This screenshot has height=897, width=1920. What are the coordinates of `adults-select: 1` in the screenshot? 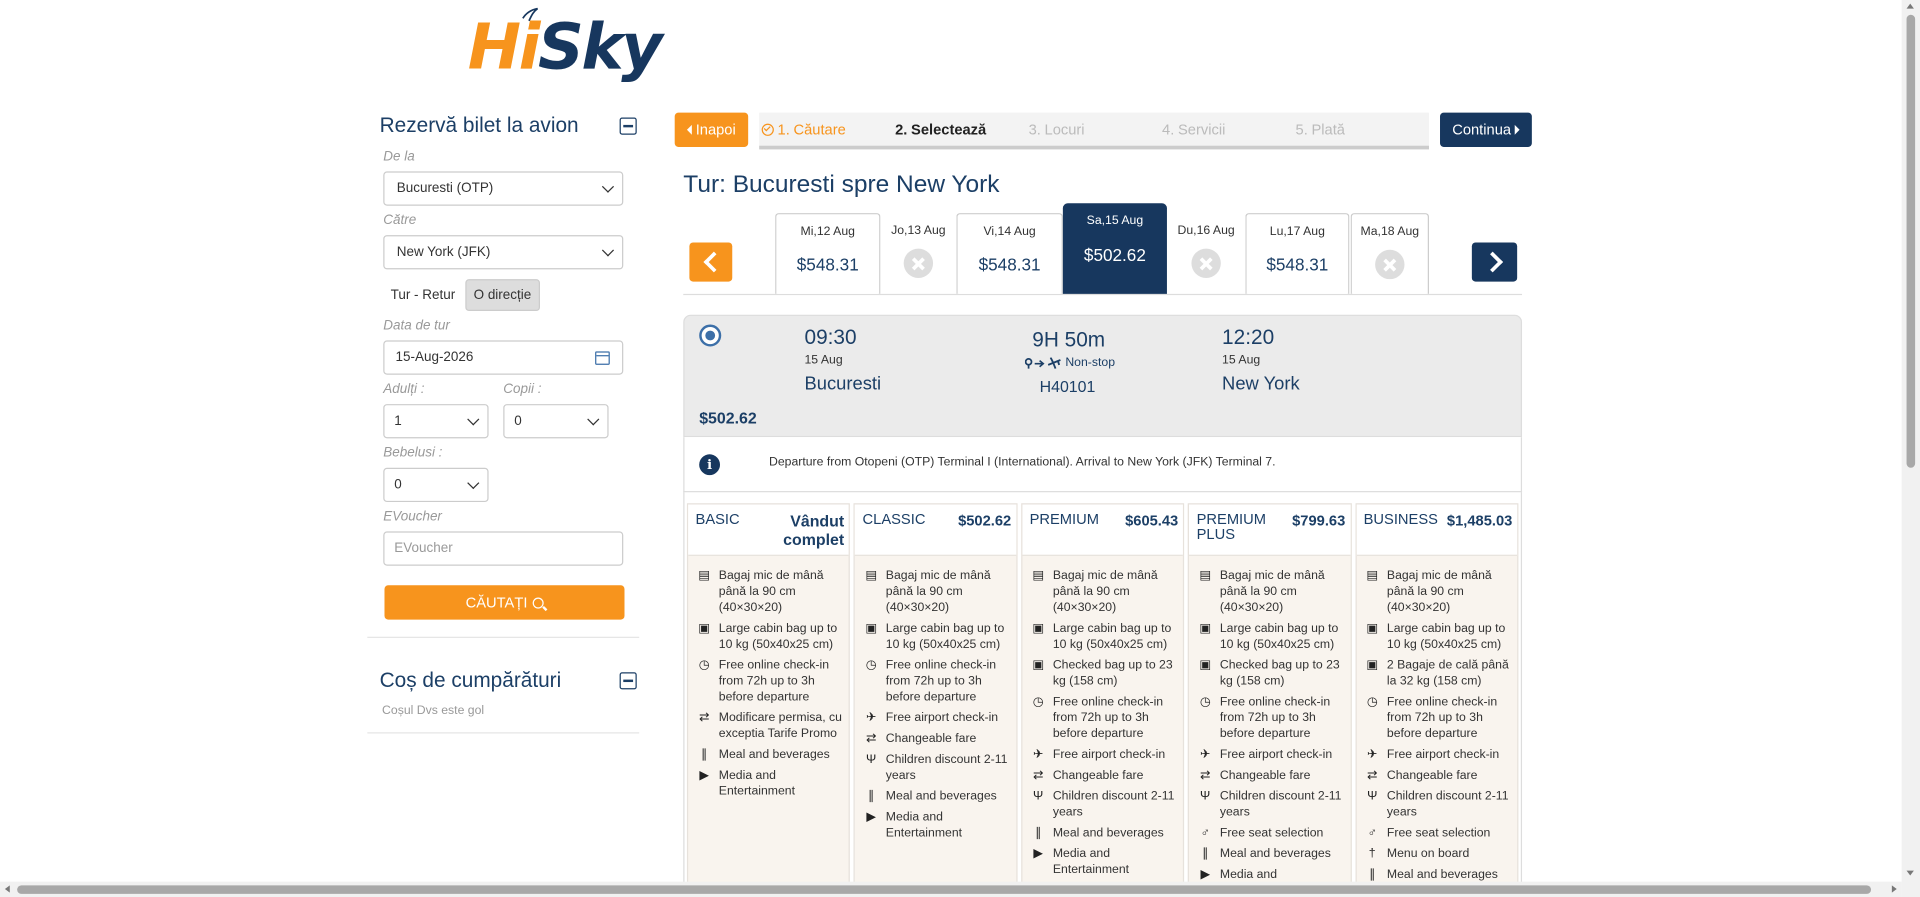 It's located at (436, 421).